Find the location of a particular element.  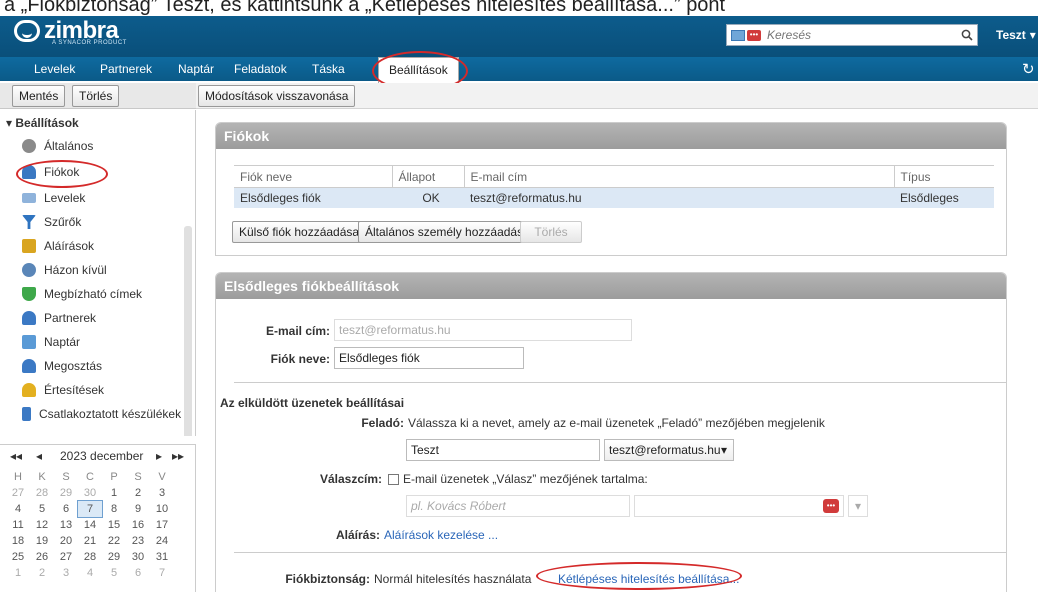

reply-to-dropdown: ▾ is located at coordinates (858, 506).